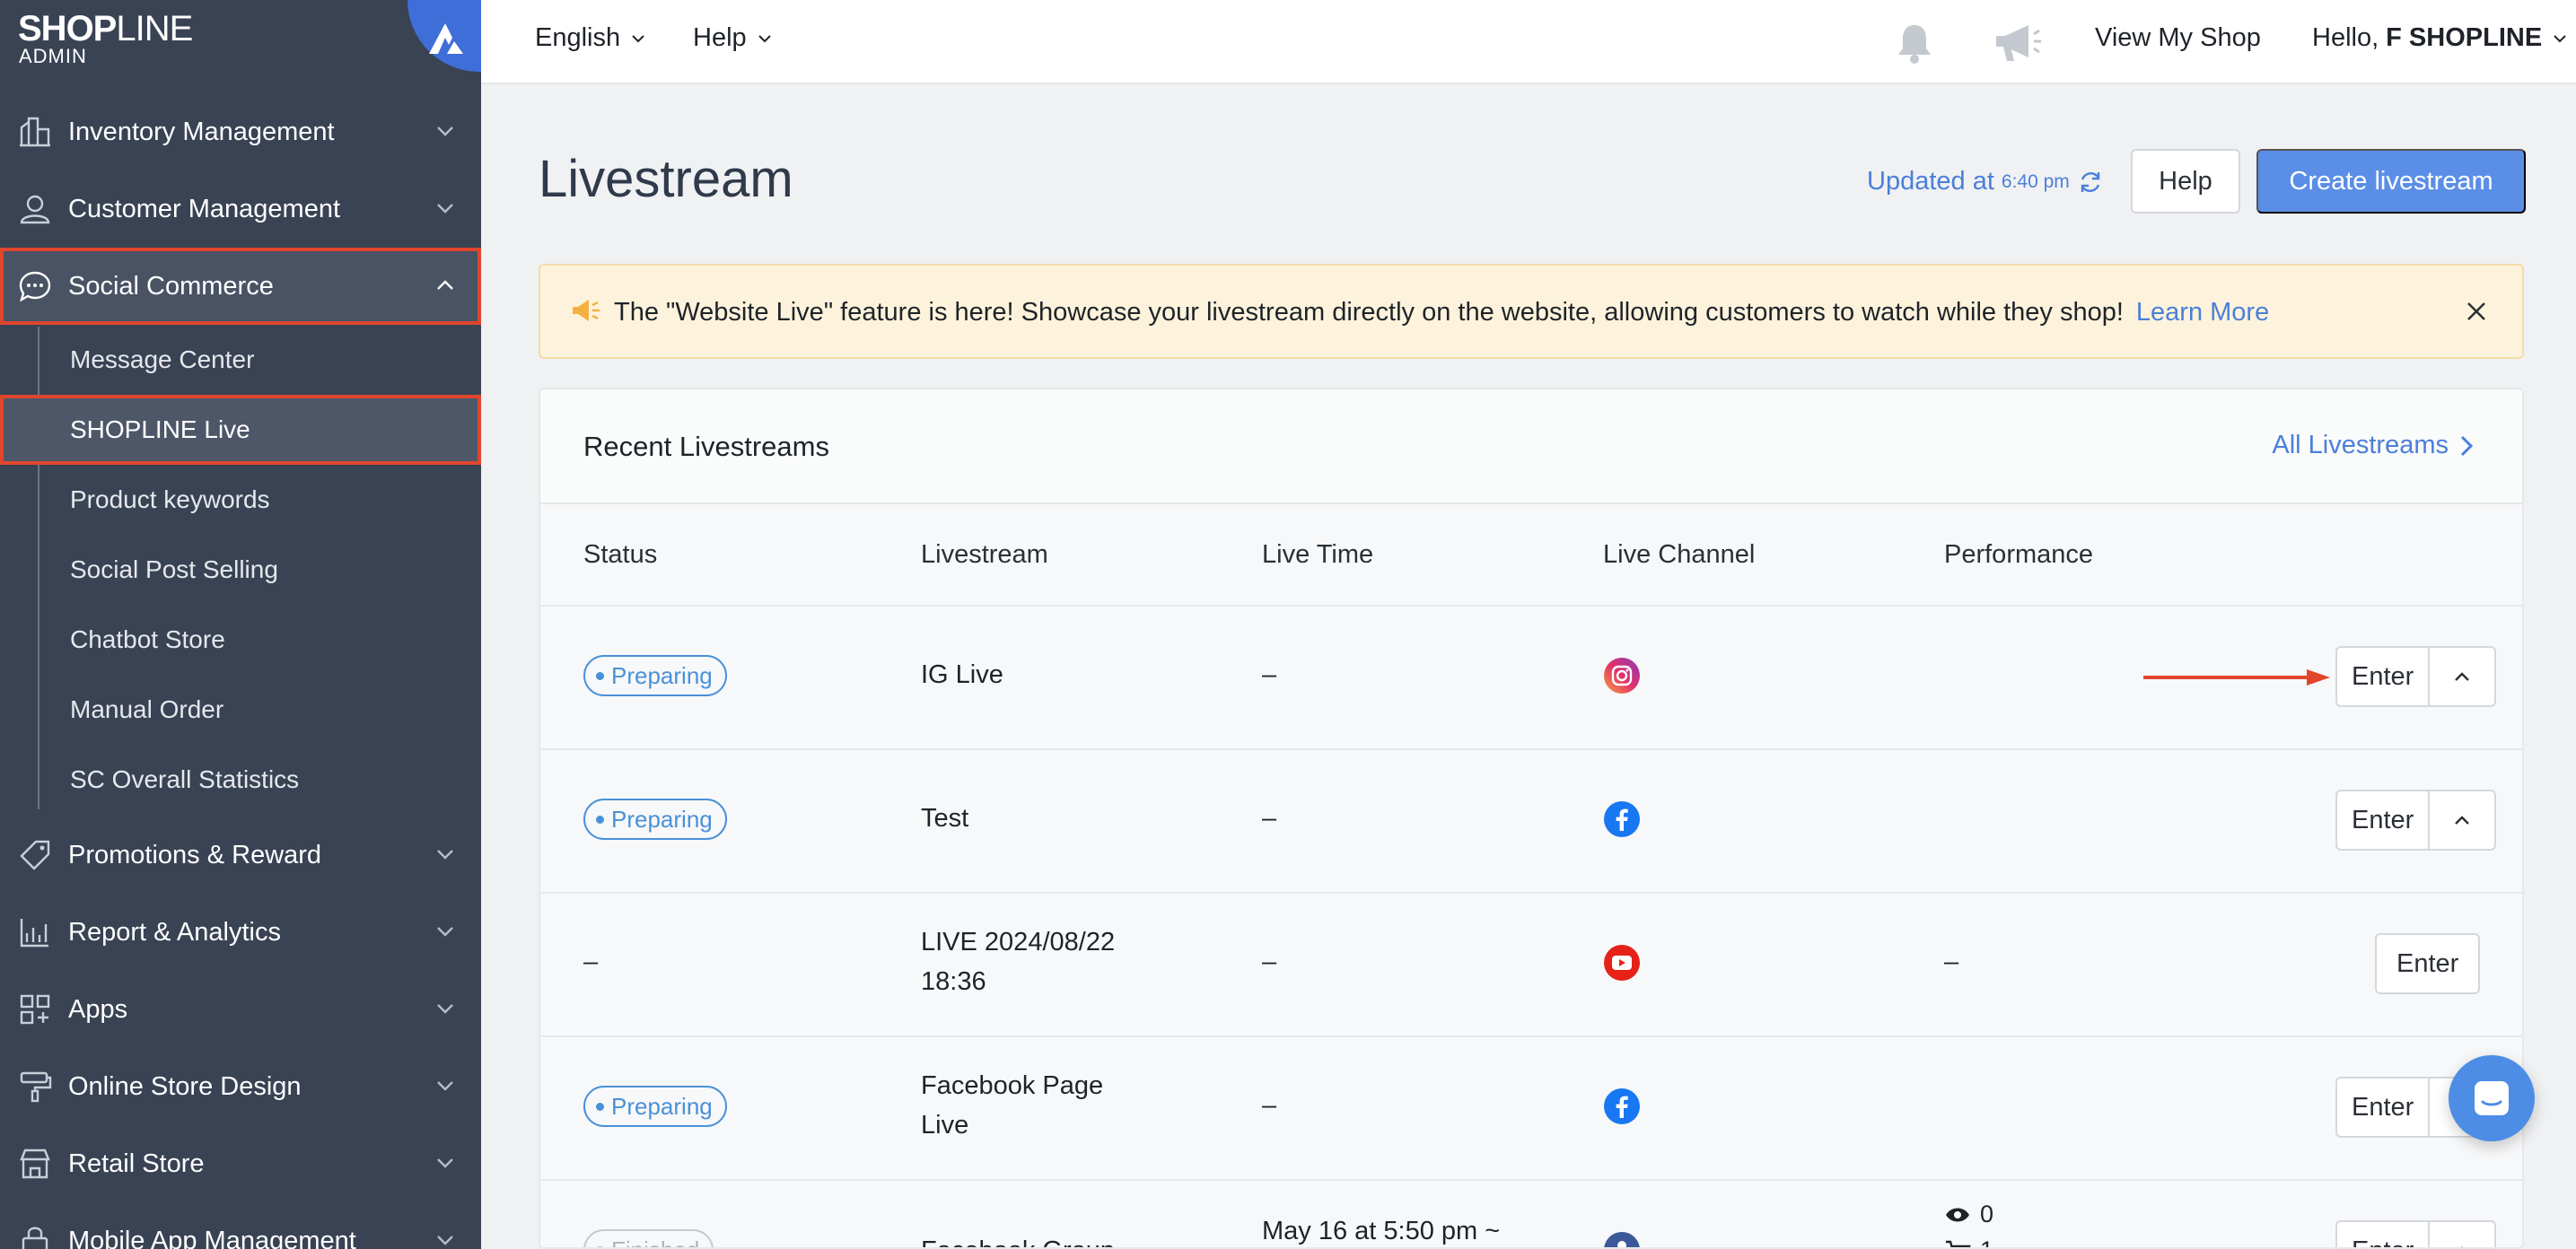  Describe the element at coordinates (53, 56) in the screenshot. I see `logo-subtitle: ADMIN` at that location.